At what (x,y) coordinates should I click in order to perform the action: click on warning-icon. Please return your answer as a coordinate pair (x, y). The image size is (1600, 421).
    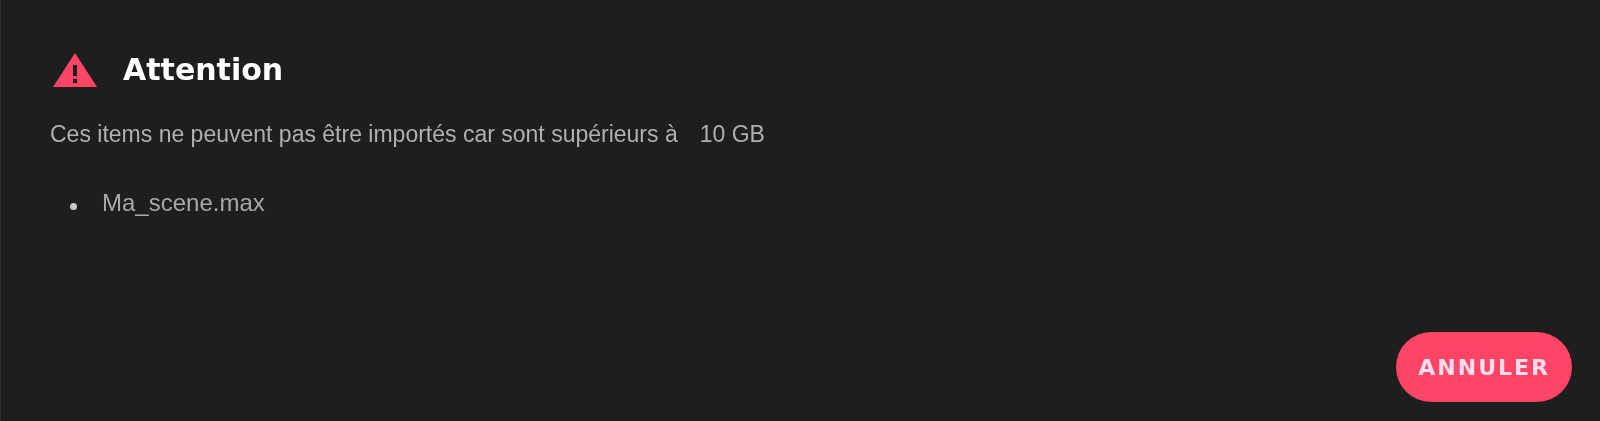
    Looking at the image, I should click on (75, 70).